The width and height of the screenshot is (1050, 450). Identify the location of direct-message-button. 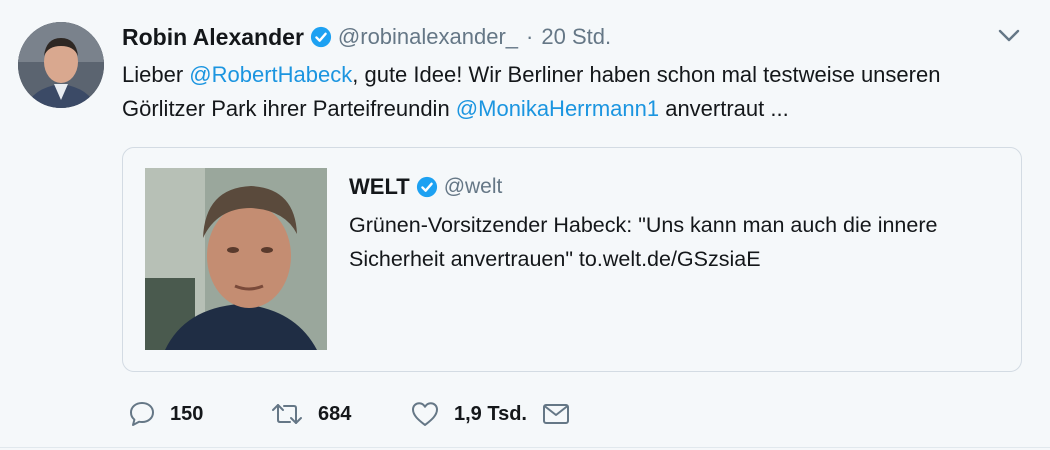
(556, 414).